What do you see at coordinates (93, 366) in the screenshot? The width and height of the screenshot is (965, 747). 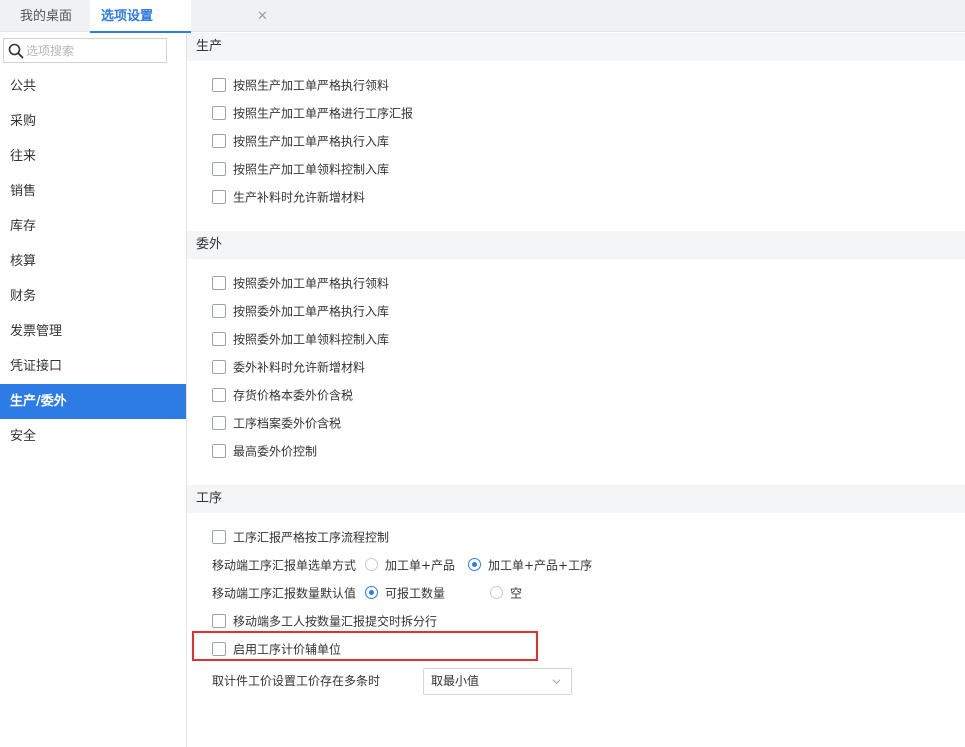 I see `sidebar-item-voucher: 凭证接口` at bounding box center [93, 366].